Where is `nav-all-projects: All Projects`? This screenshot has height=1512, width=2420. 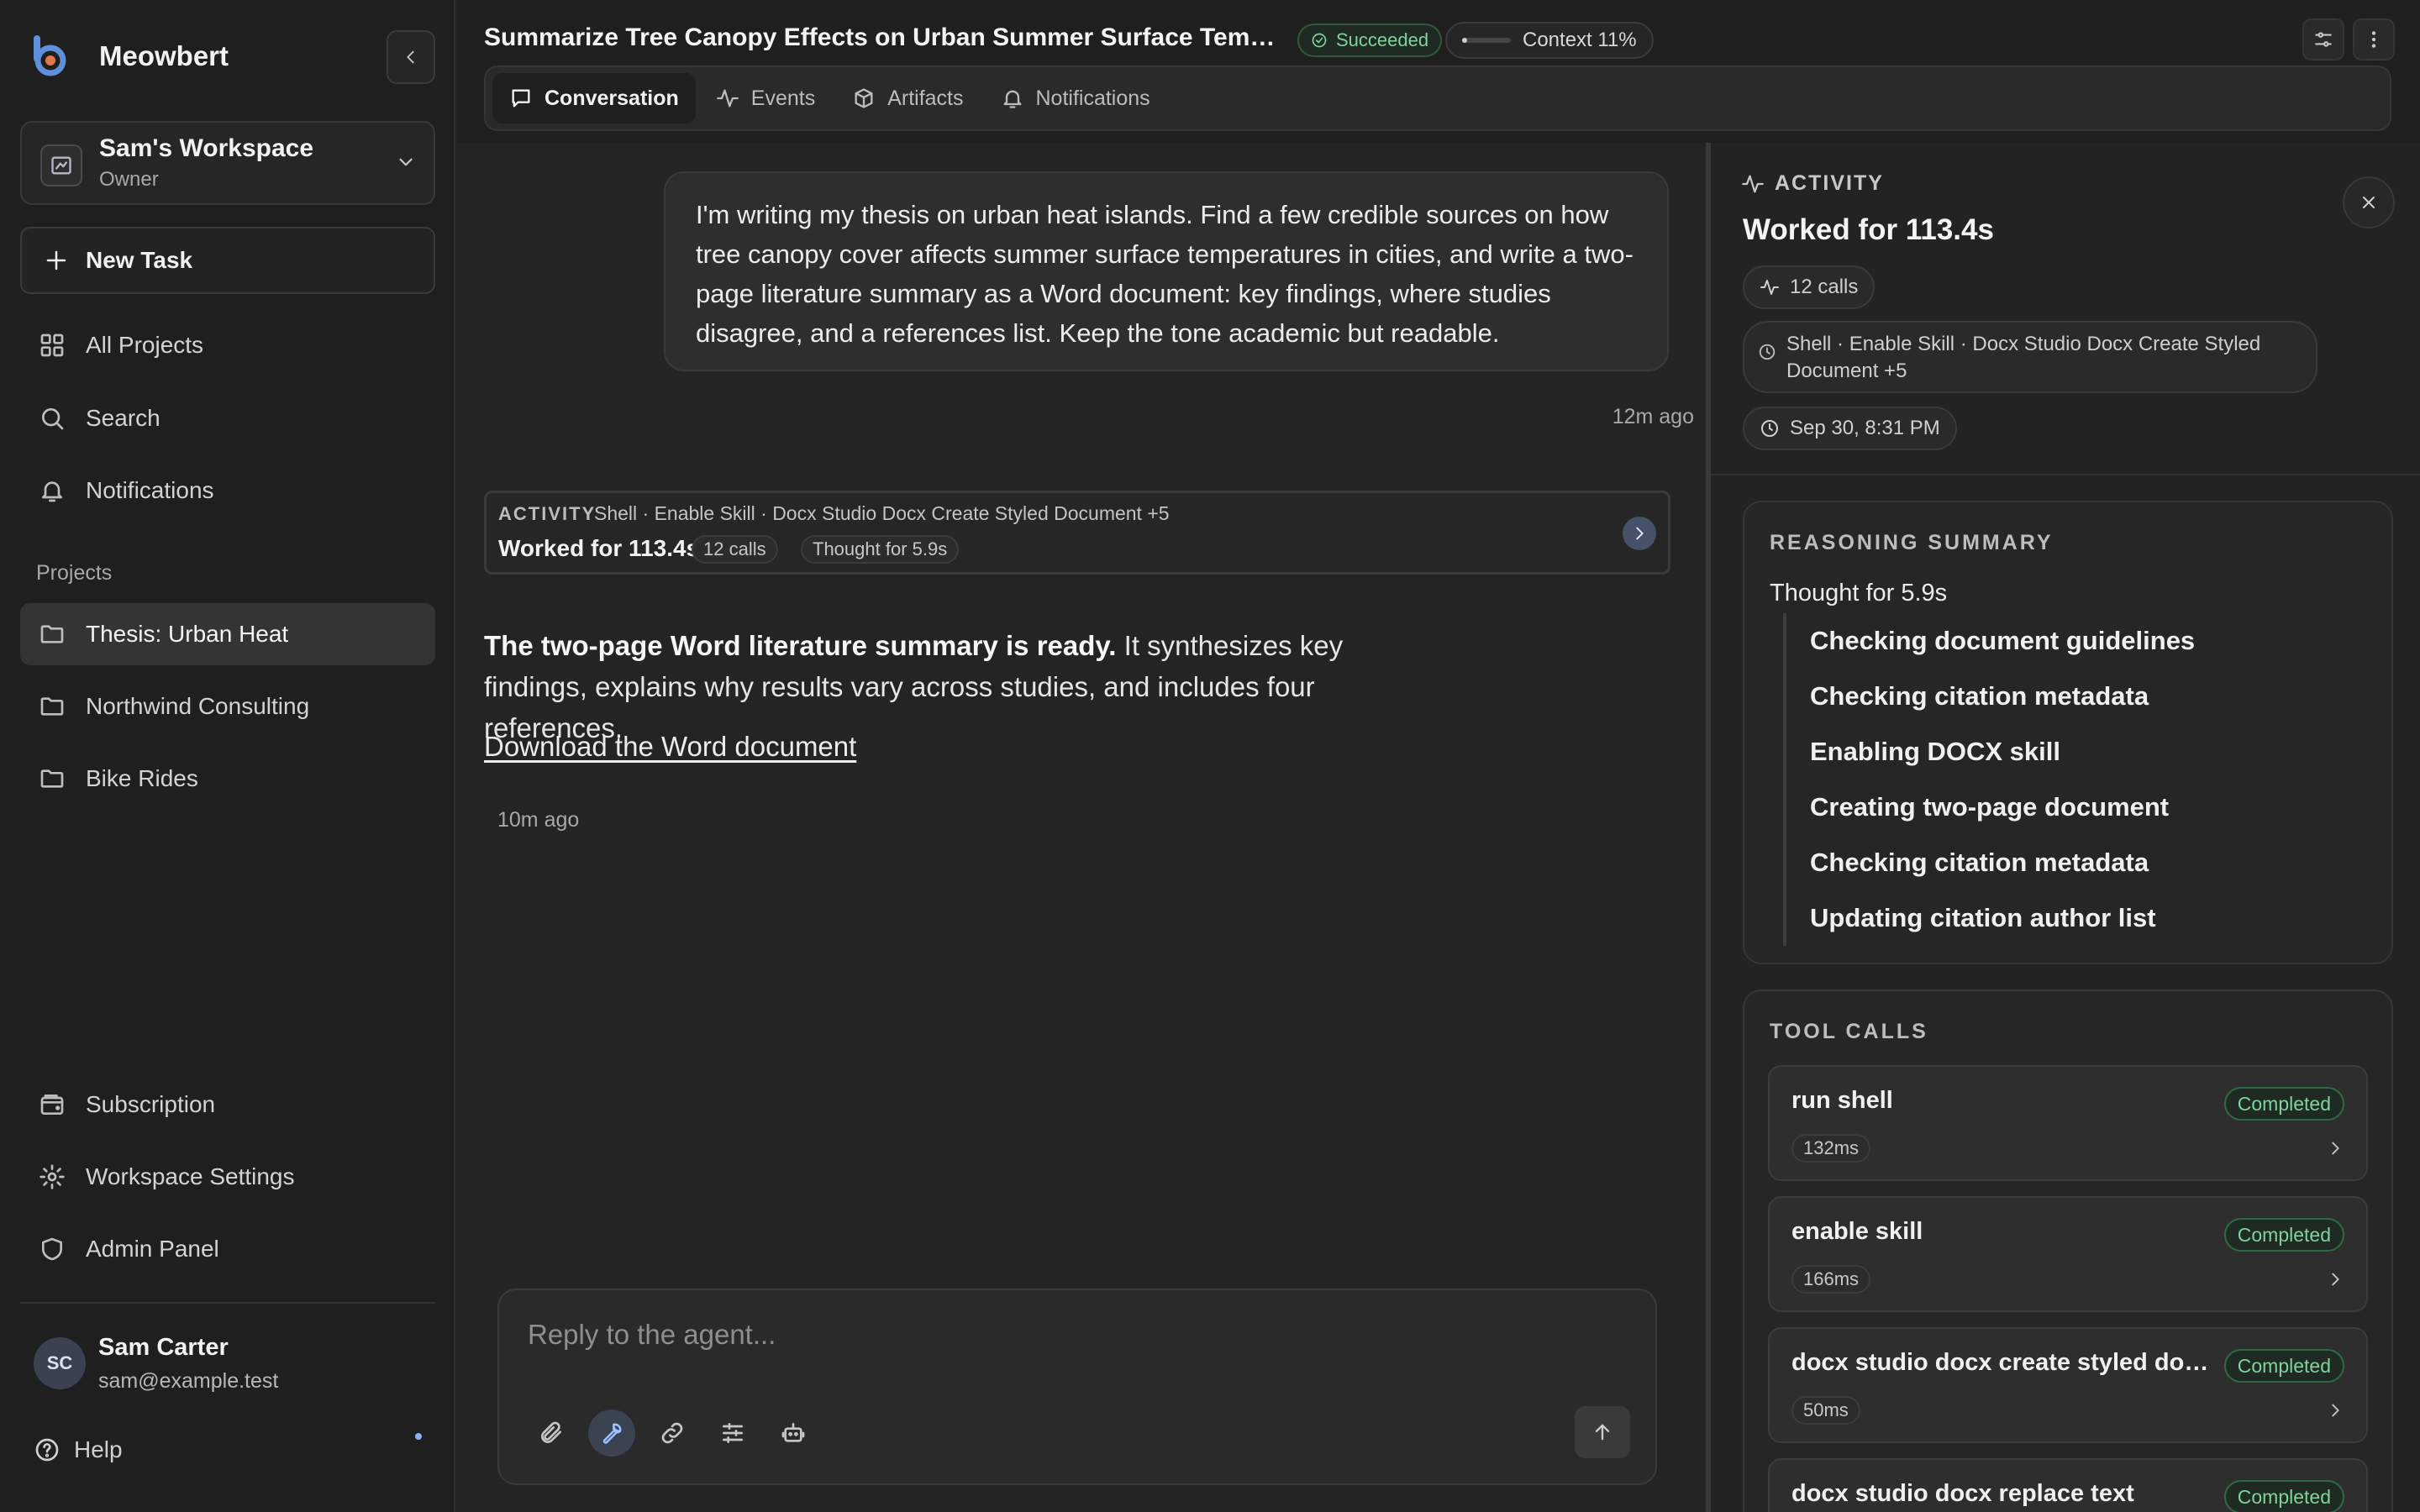 nav-all-projects: All Projects is located at coordinates (227, 345).